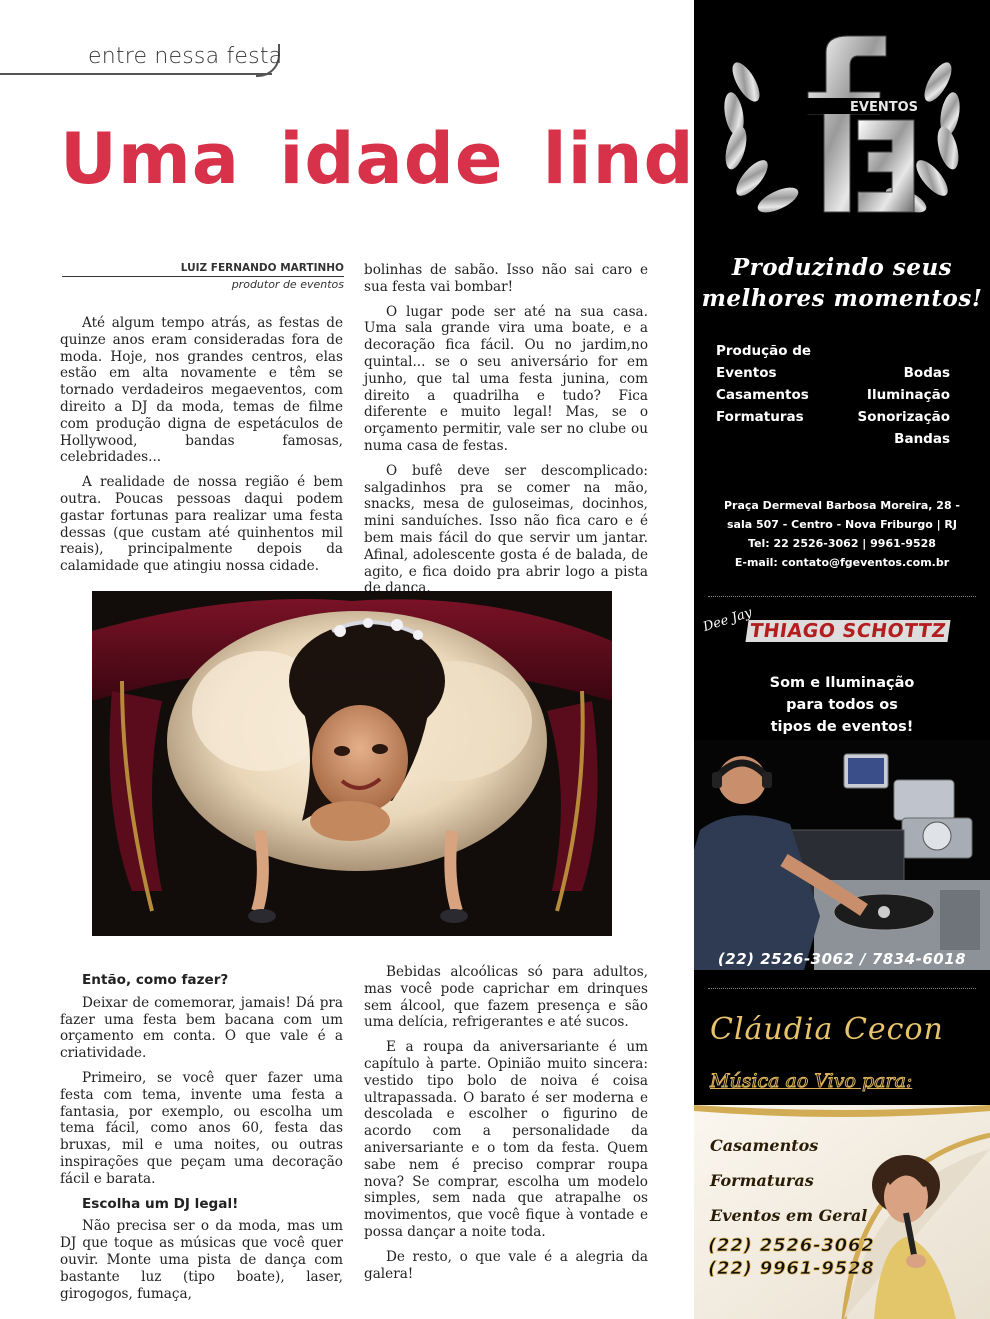 This screenshot has height=1319, width=990. I want to click on fg-address-line2: sala 507 - Centro - Nova Friburgo | RJ, so click(841, 524).